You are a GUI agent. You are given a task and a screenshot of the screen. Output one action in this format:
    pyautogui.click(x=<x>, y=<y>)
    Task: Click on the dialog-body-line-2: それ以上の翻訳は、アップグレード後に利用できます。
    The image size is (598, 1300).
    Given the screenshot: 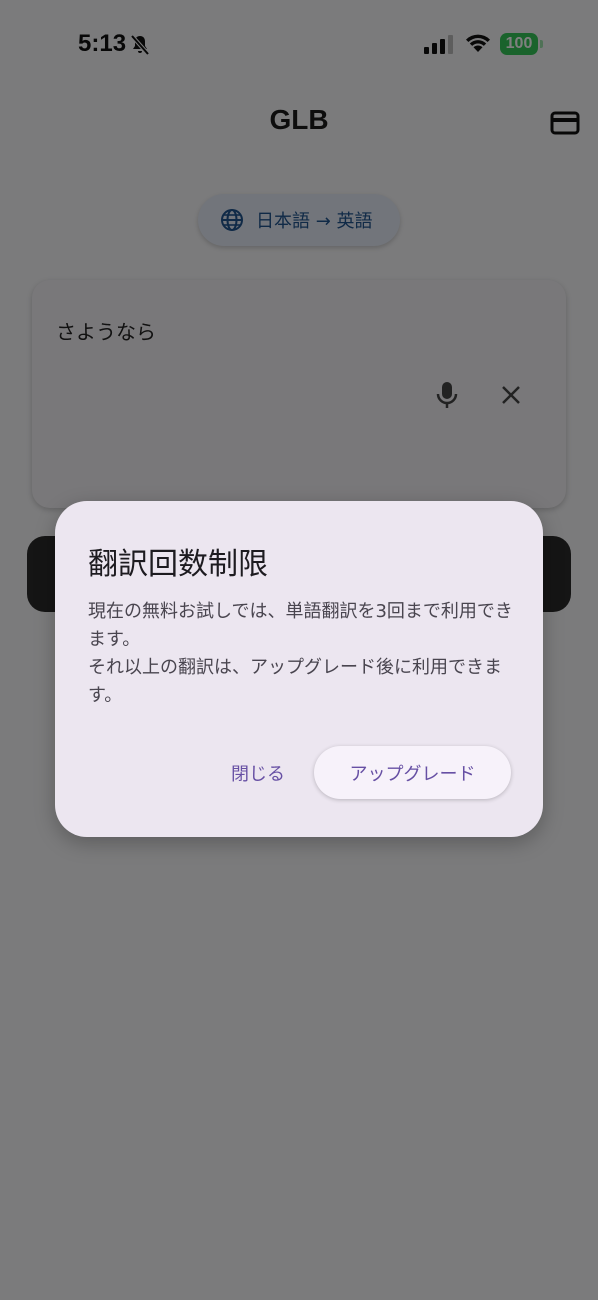 What is the action you would take?
    pyautogui.click(x=295, y=681)
    